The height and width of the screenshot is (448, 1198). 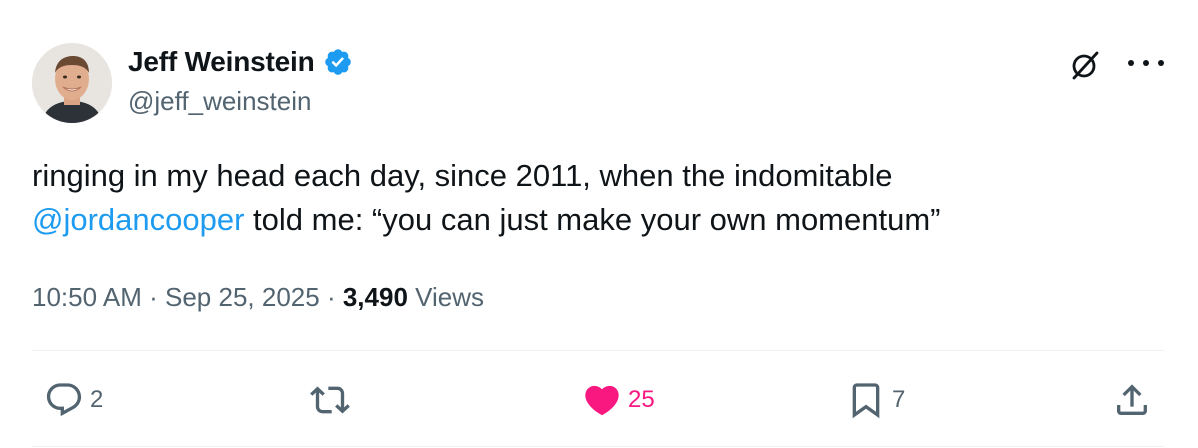 I want to click on avatar, so click(x=72, y=83).